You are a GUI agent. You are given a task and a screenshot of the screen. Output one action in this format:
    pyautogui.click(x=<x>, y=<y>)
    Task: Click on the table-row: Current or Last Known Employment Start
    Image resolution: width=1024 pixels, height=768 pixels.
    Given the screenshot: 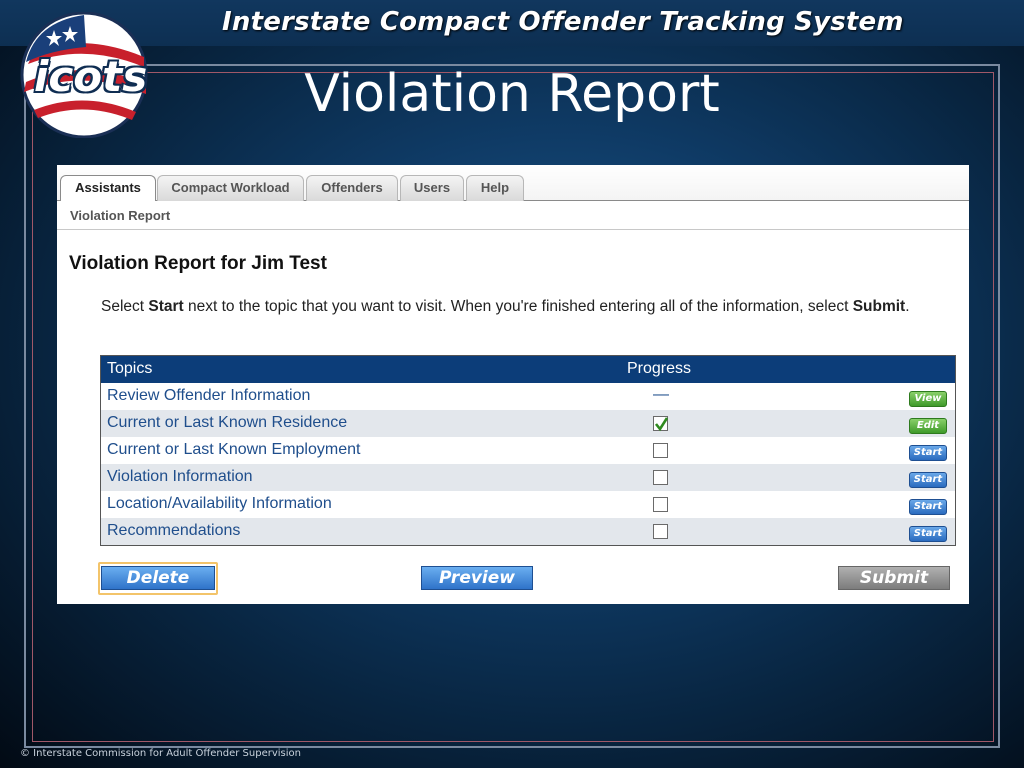 What is the action you would take?
    pyautogui.click(x=528, y=450)
    